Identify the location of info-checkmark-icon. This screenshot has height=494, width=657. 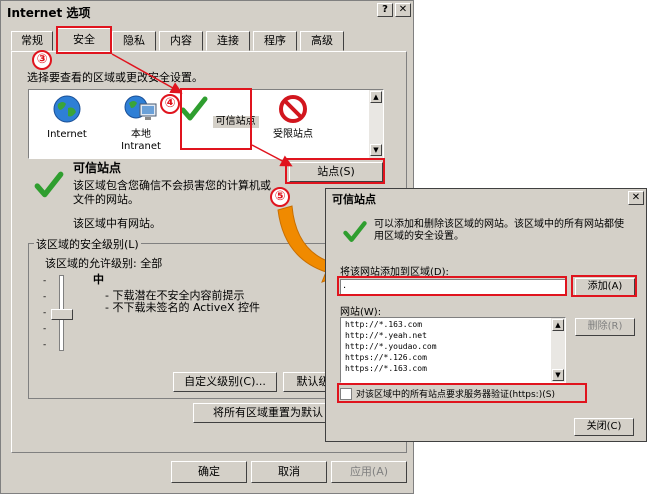
(355, 231).